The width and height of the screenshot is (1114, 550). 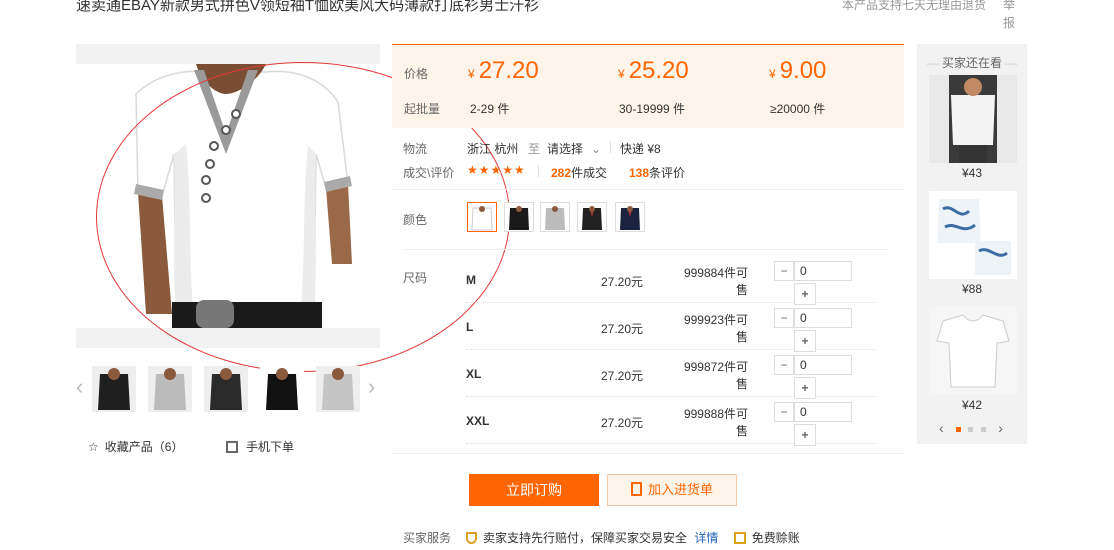 I want to click on chevron-down-icon: ⌄, so click(x=596, y=149).